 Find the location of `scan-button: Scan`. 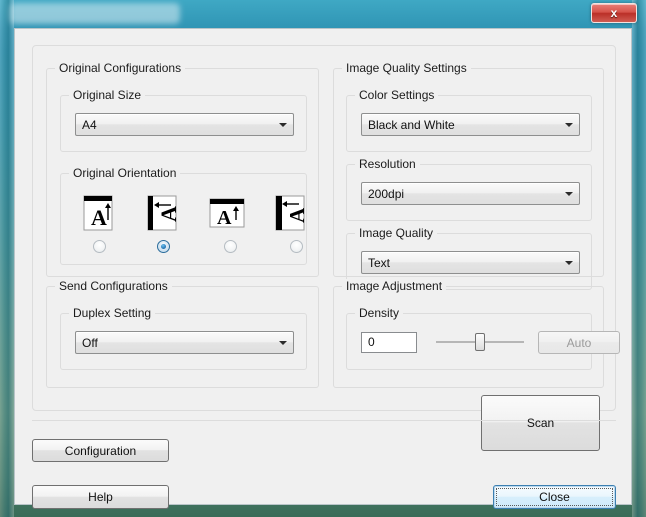

scan-button: Scan is located at coordinates (540, 423).